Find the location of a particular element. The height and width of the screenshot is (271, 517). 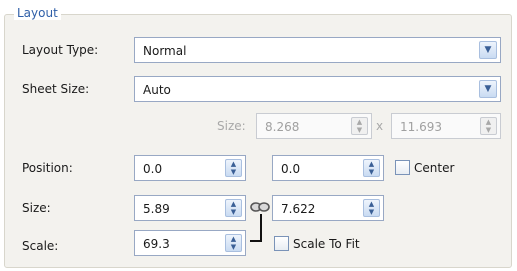

size-width-value: 5.89 is located at coordinates (156, 209).